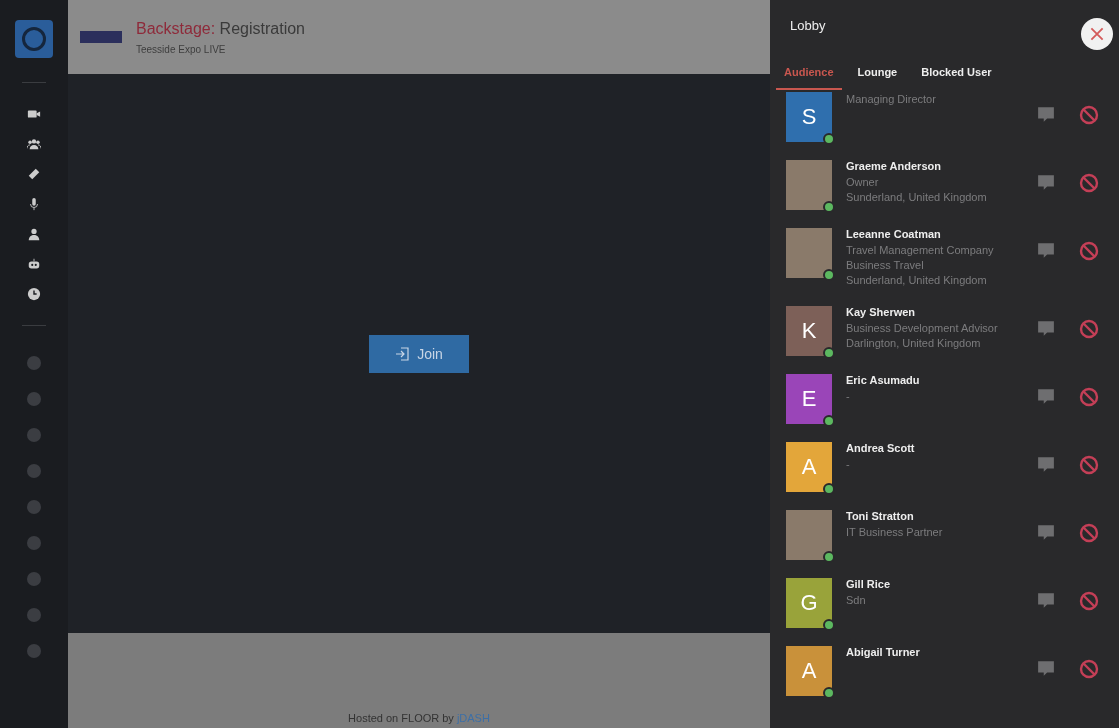 The image size is (1119, 728). What do you see at coordinates (922, 328) in the screenshot?
I see `member-detail: Business Development Advisor` at bounding box center [922, 328].